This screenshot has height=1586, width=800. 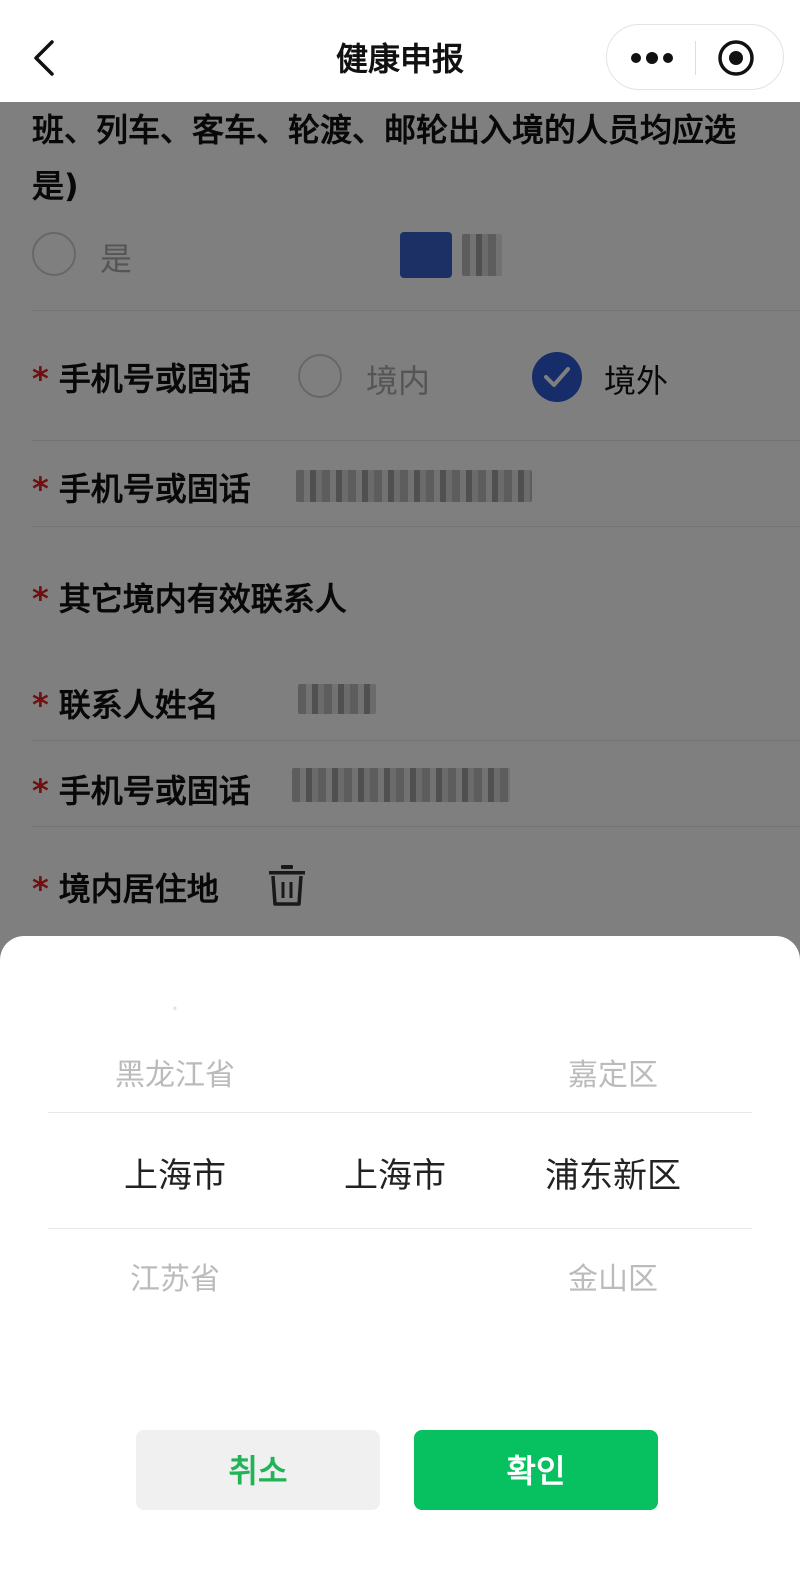 I want to click on province-option-faint: ·, so click(x=175, y=1002).